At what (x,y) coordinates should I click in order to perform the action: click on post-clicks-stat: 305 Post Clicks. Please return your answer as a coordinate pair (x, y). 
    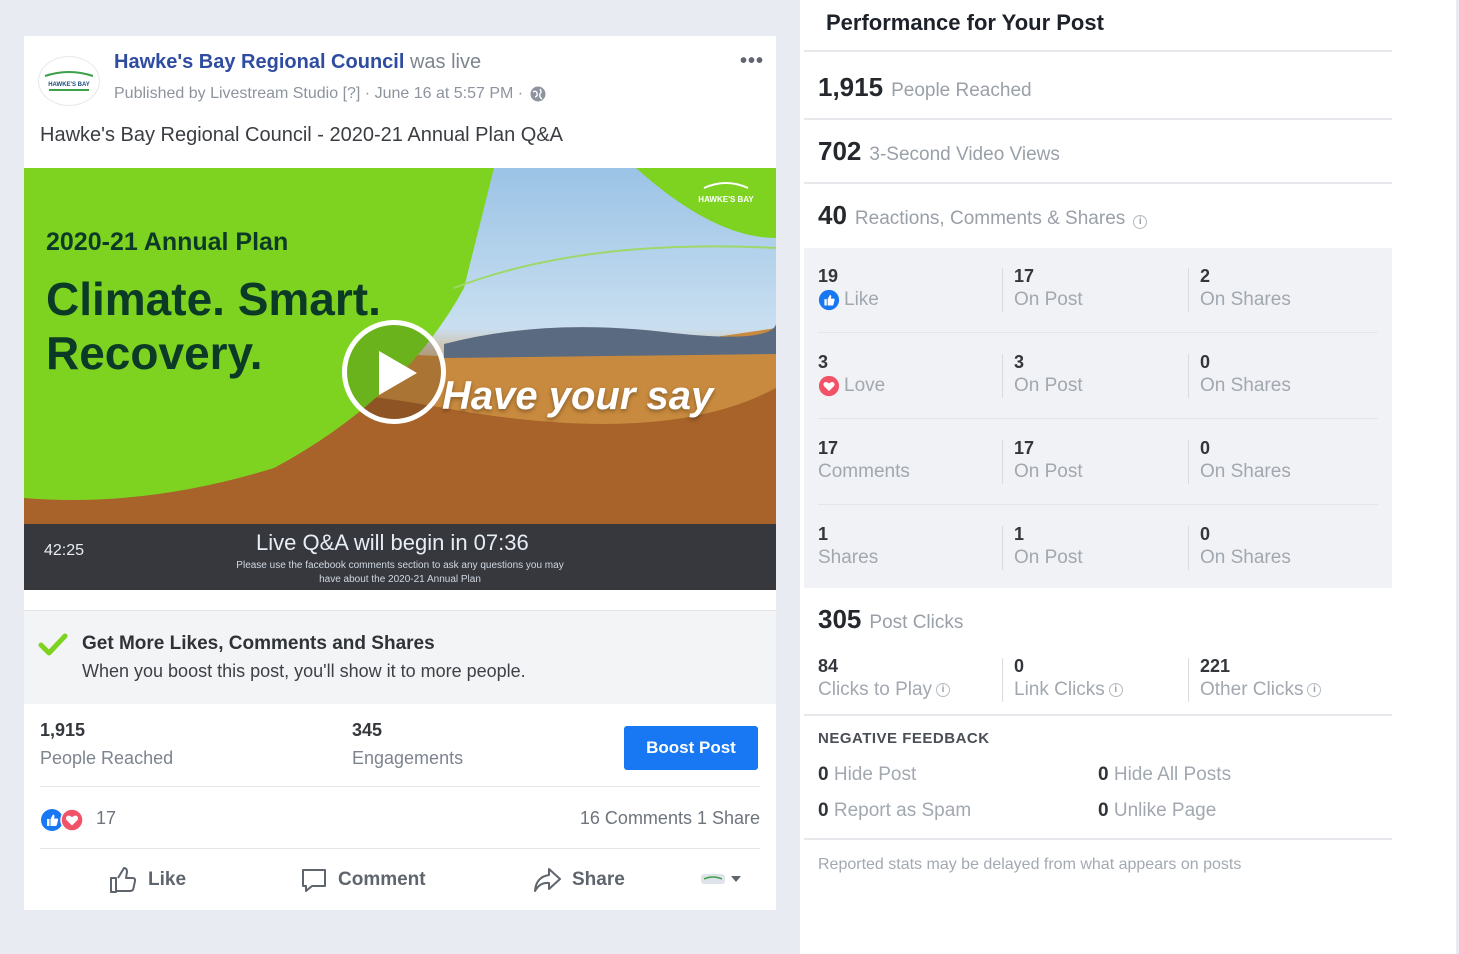
    Looking at the image, I should click on (890, 619).